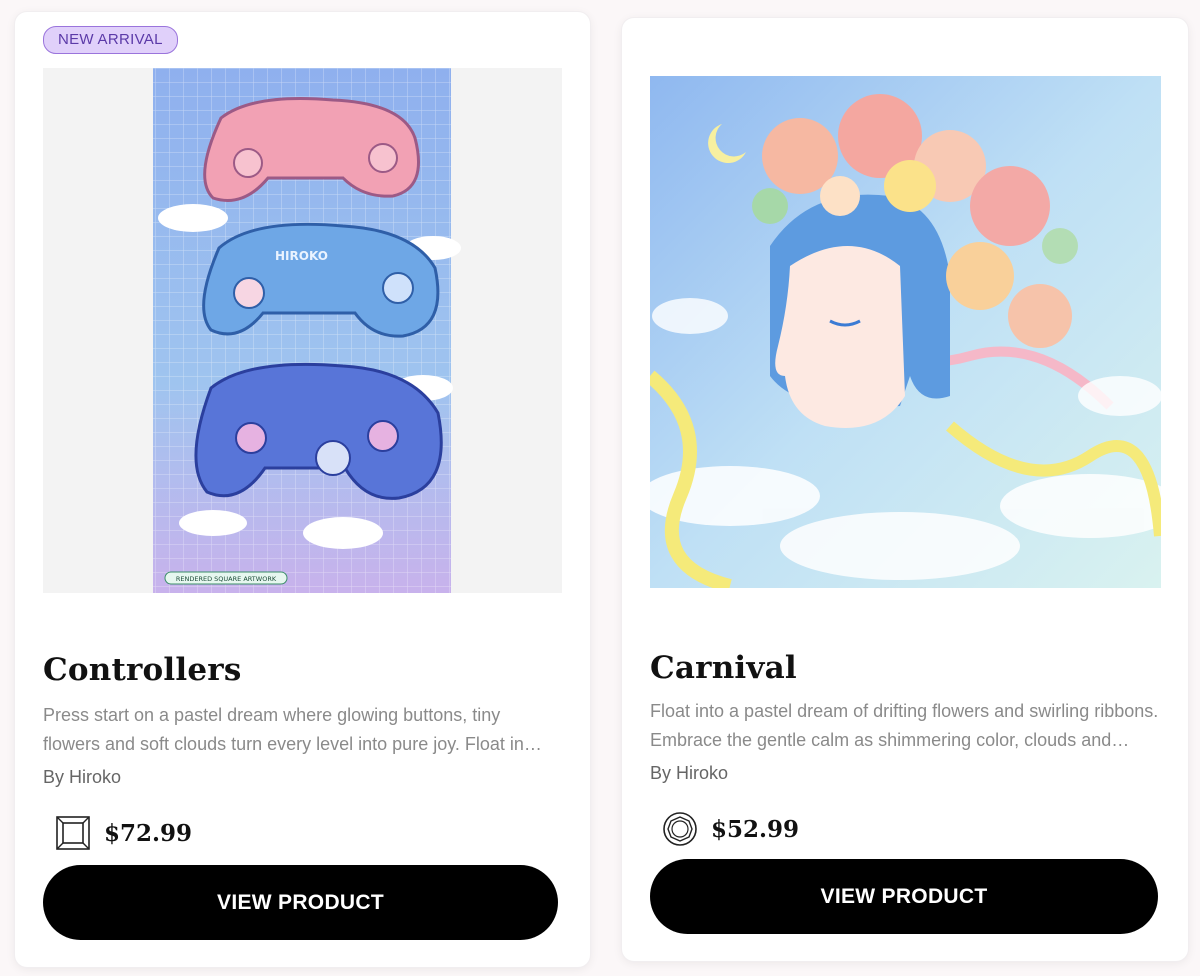  I want to click on price-row: $72.99, so click(123, 833).